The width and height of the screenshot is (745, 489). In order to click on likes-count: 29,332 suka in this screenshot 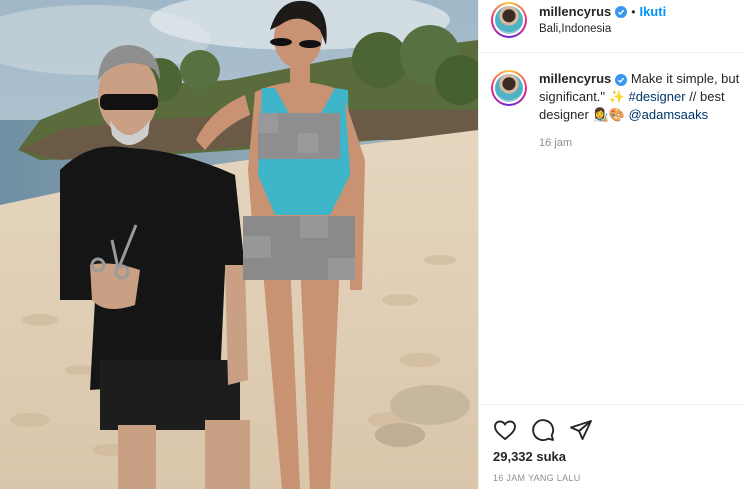, I will do `click(529, 456)`.